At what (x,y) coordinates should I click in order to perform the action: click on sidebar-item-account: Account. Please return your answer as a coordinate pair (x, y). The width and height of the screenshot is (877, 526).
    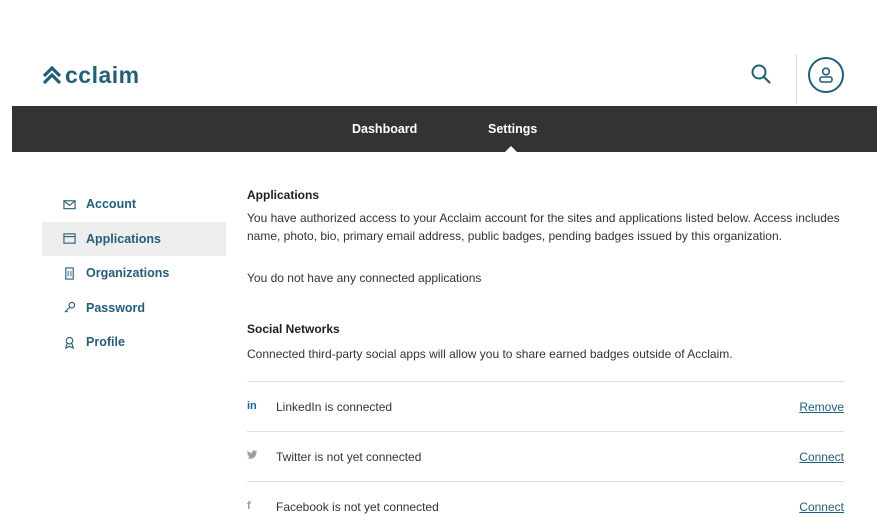
    Looking at the image, I should click on (134, 204).